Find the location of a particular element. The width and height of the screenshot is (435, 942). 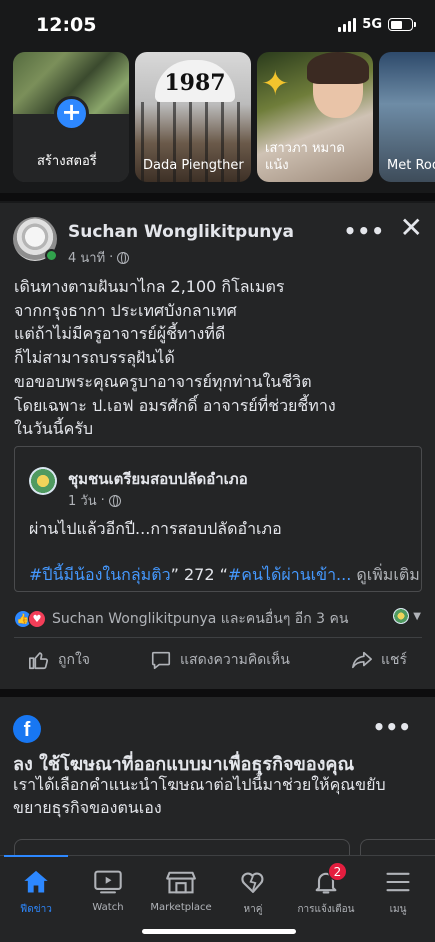

home-indicator is located at coordinates (219, 931).